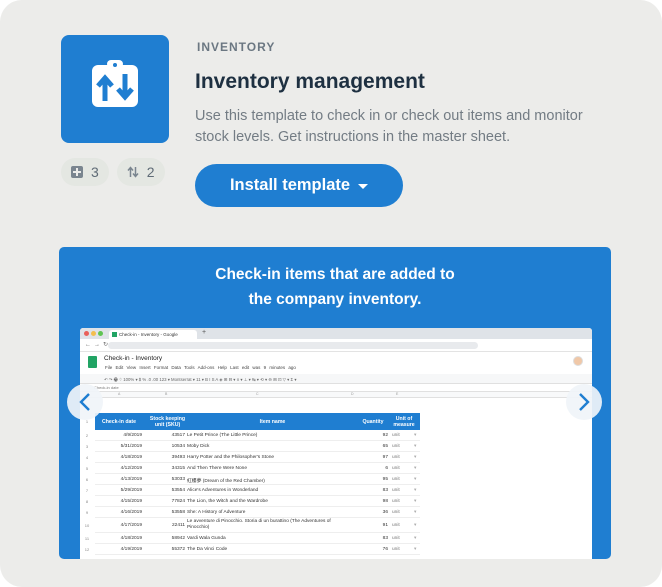 This screenshot has height=587, width=662. I want to click on table-row: 4/18/2019 58942 Vardi Wala Gunda 83 unit ▾, so click(257, 538).